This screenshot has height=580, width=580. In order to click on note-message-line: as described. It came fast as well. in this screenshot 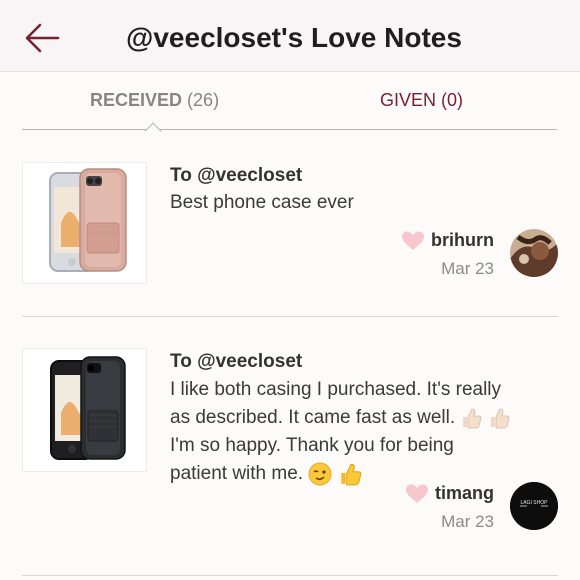, I will do `click(362, 418)`.